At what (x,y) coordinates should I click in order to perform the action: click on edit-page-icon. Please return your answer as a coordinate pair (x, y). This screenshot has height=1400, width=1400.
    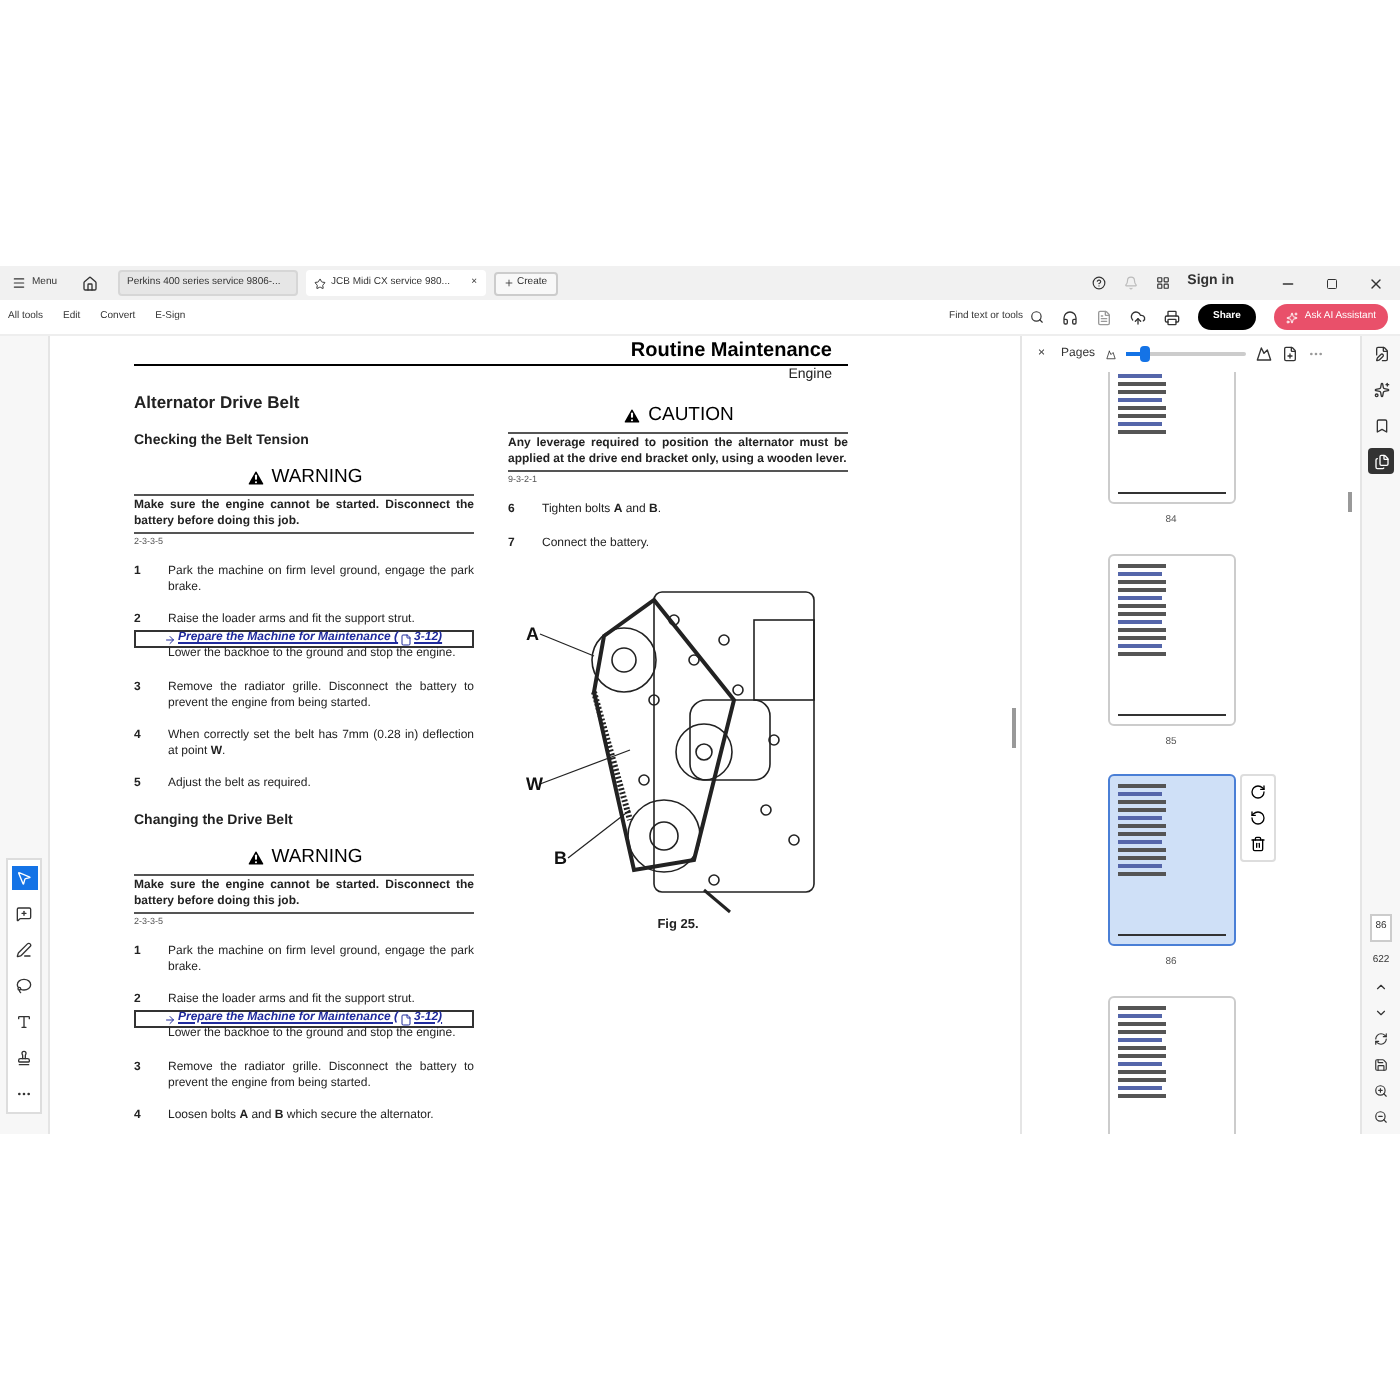
    Looking at the image, I should click on (1381, 354).